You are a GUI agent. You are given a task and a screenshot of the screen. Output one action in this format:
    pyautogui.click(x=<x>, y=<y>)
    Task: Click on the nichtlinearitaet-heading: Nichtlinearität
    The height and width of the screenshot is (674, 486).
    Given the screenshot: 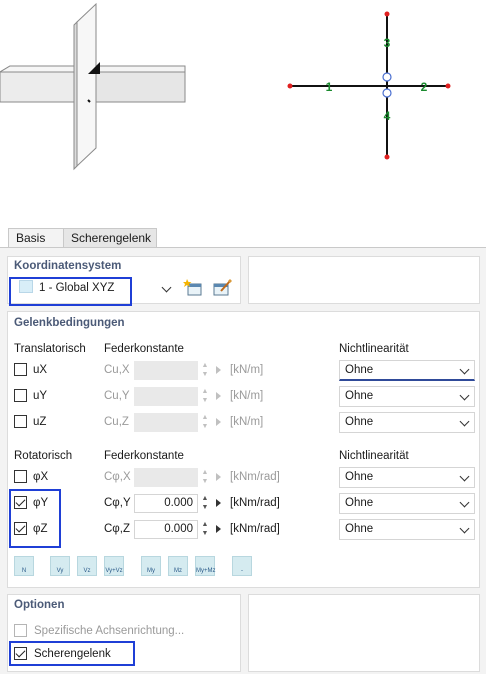 What is the action you would take?
    pyautogui.click(x=374, y=349)
    